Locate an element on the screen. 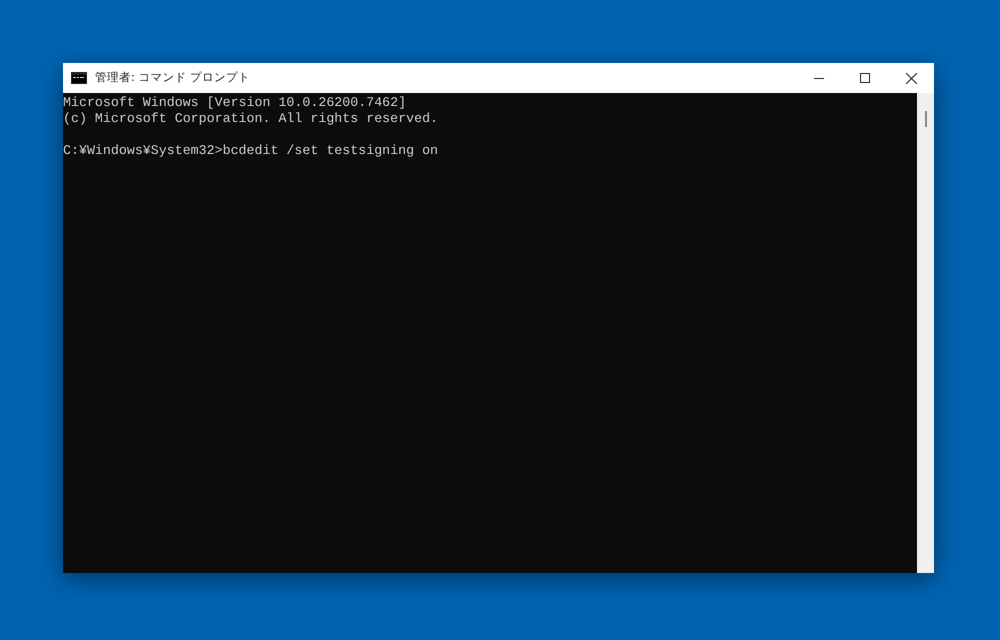 The width and height of the screenshot is (1000, 640). scrollbar-thumb is located at coordinates (925, 119).